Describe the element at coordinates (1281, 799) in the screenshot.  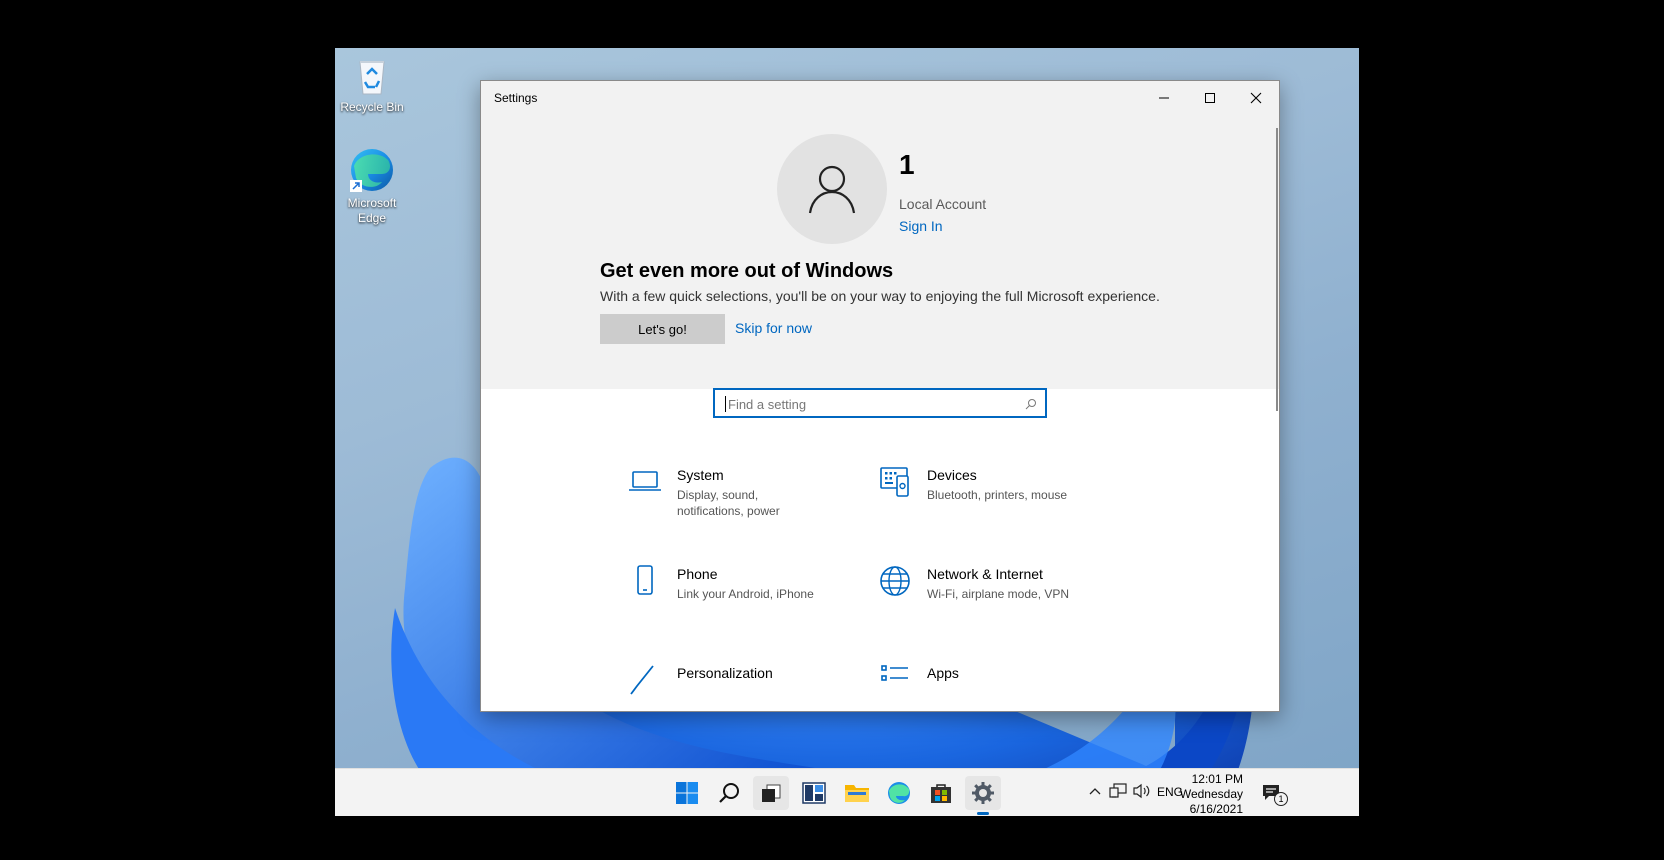
I see `notification-badge: 1` at that location.